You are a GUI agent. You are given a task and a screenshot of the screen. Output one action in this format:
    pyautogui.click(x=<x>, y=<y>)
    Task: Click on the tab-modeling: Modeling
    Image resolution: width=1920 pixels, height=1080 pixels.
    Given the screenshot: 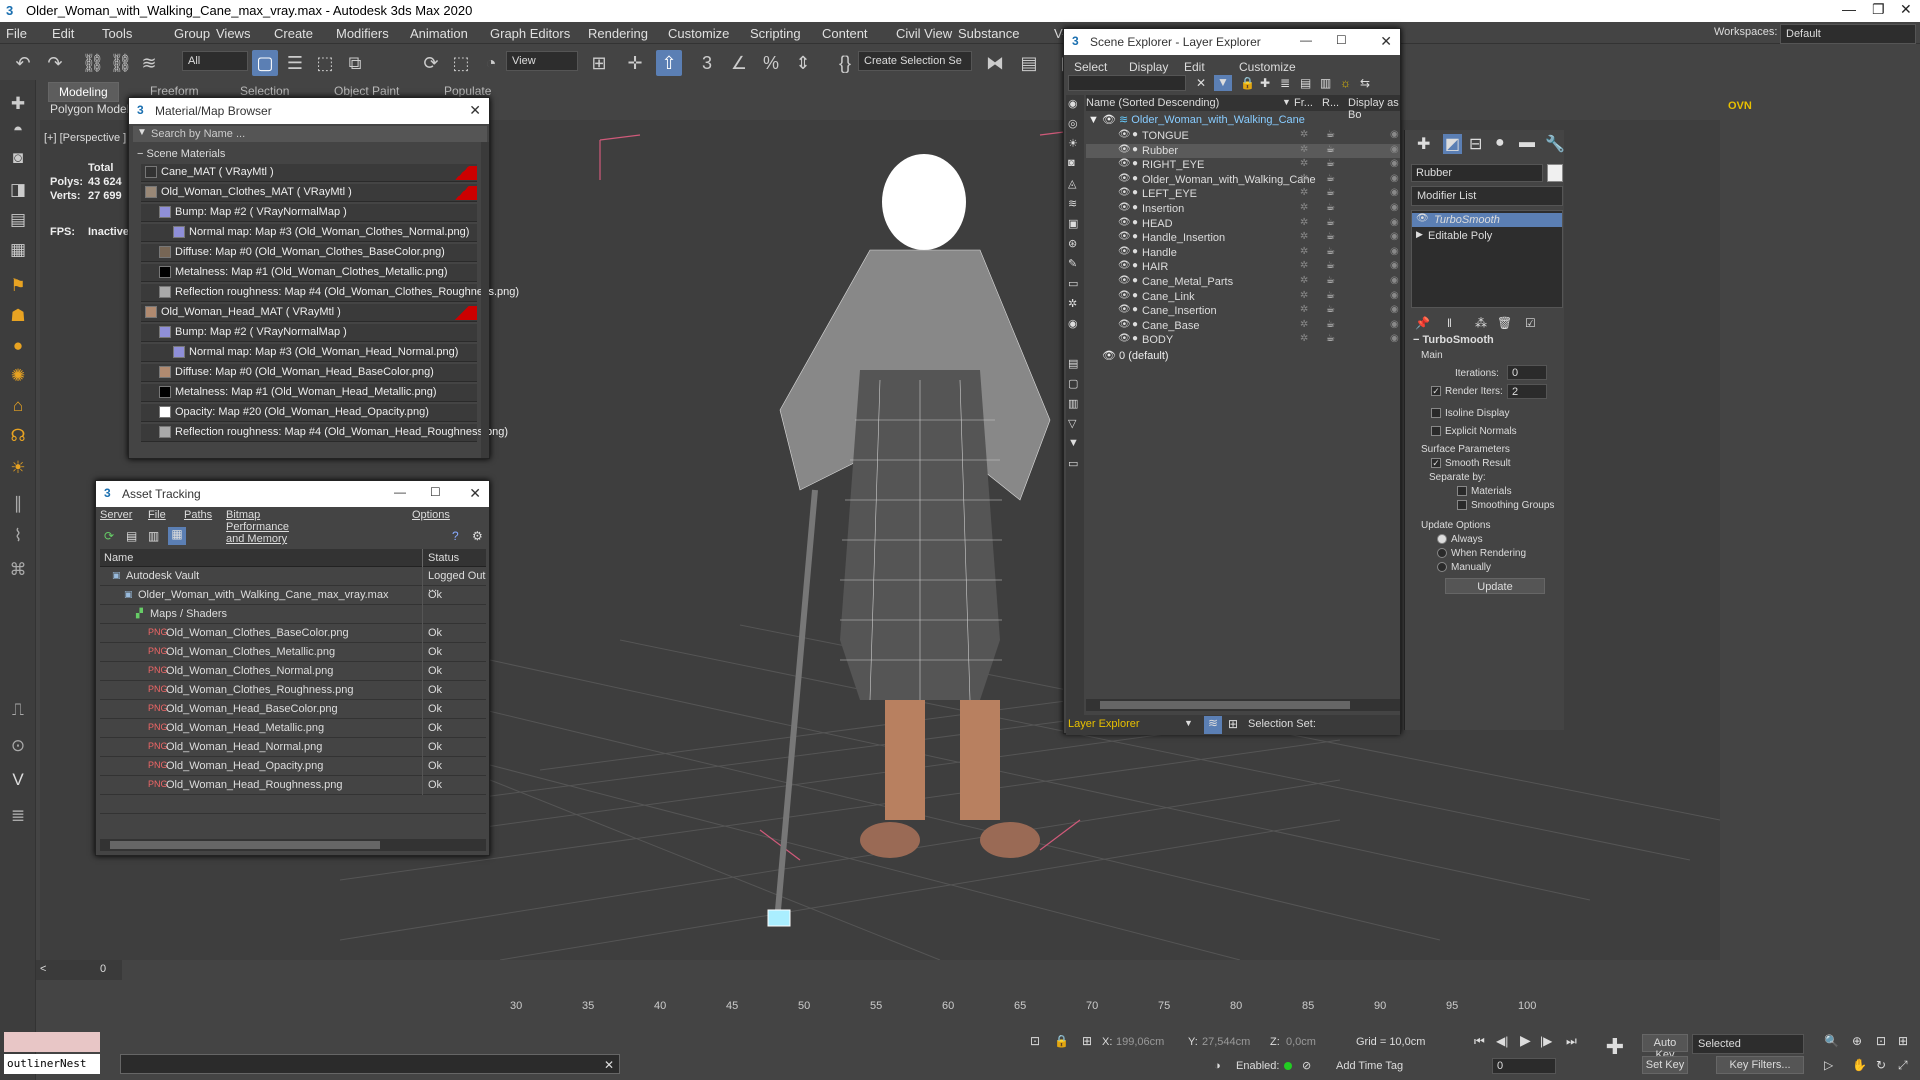 What is the action you would take?
    pyautogui.click(x=83, y=92)
    